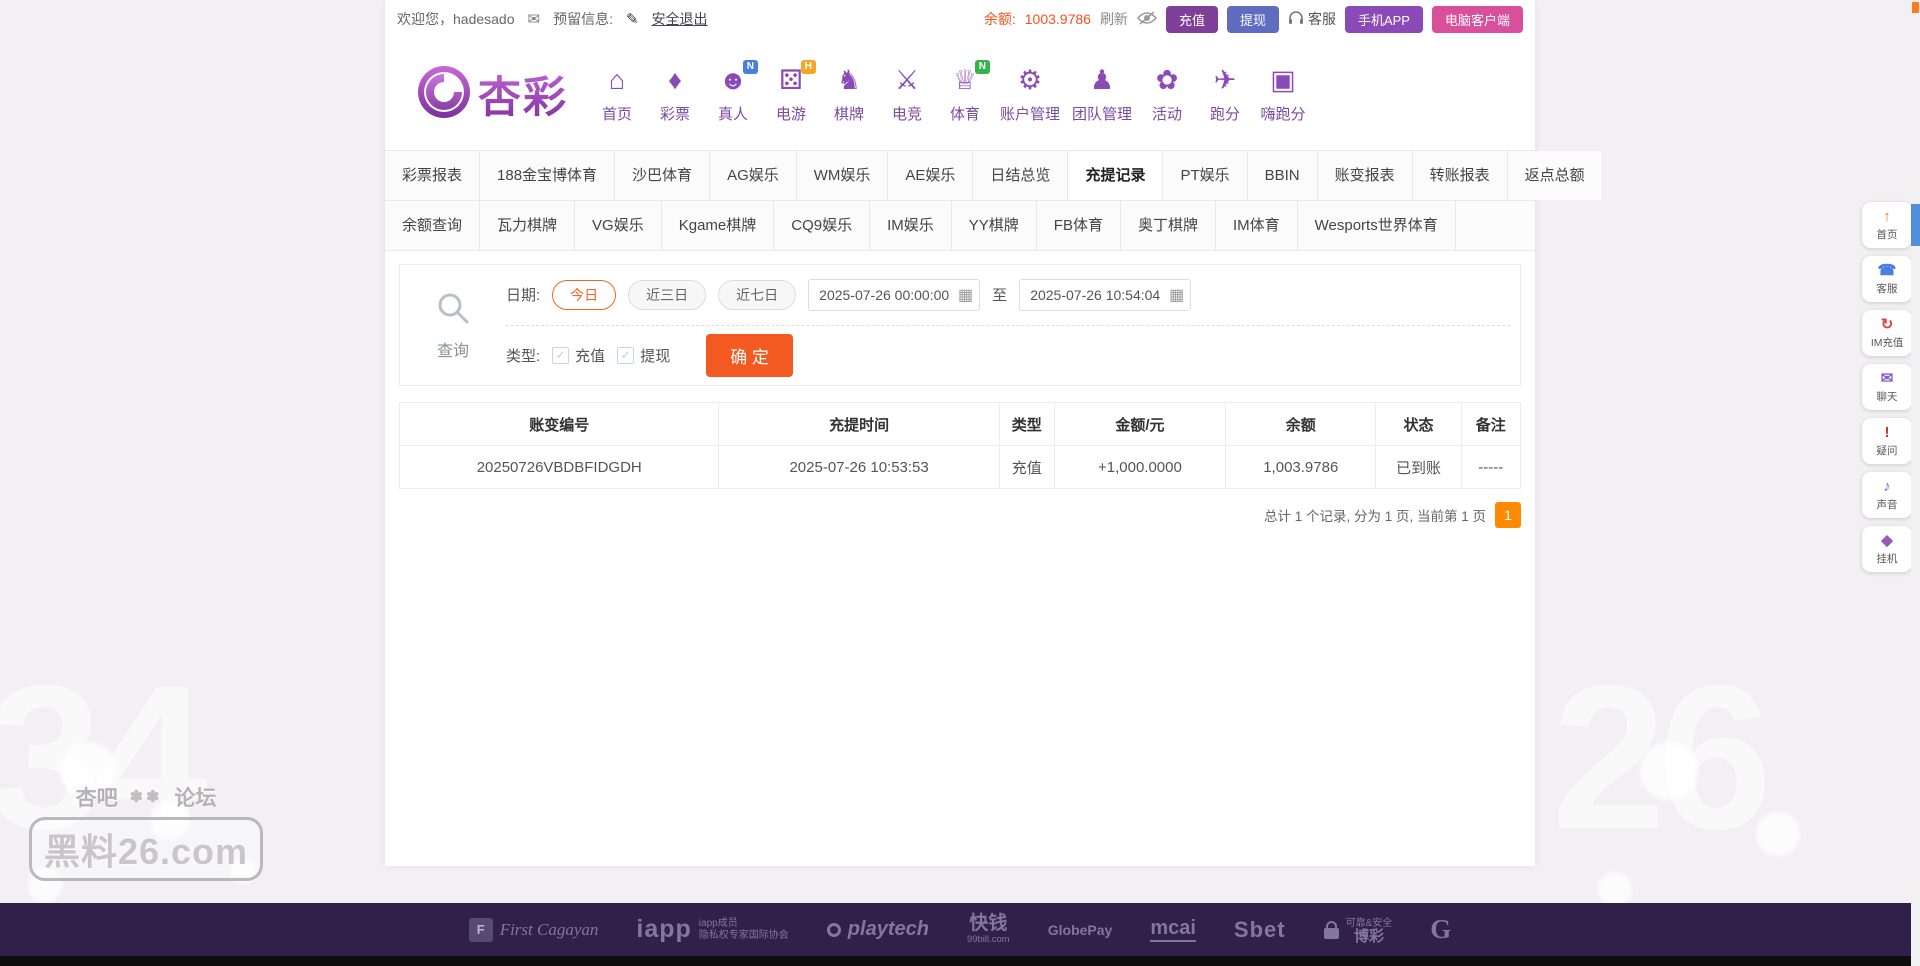  I want to click on recharge-checkbox-label: 充值, so click(590, 355).